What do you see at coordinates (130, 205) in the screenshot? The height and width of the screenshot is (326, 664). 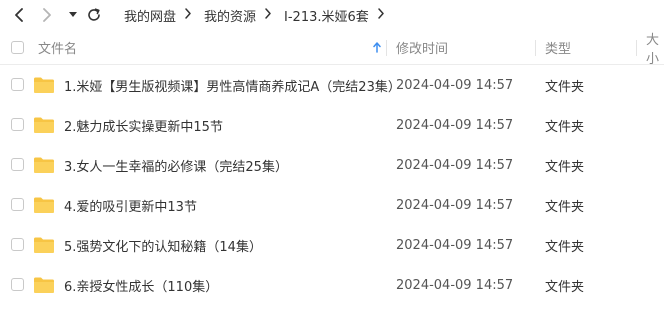 I see `file-name: 4.爱的吸引更新中13节` at bounding box center [130, 205].